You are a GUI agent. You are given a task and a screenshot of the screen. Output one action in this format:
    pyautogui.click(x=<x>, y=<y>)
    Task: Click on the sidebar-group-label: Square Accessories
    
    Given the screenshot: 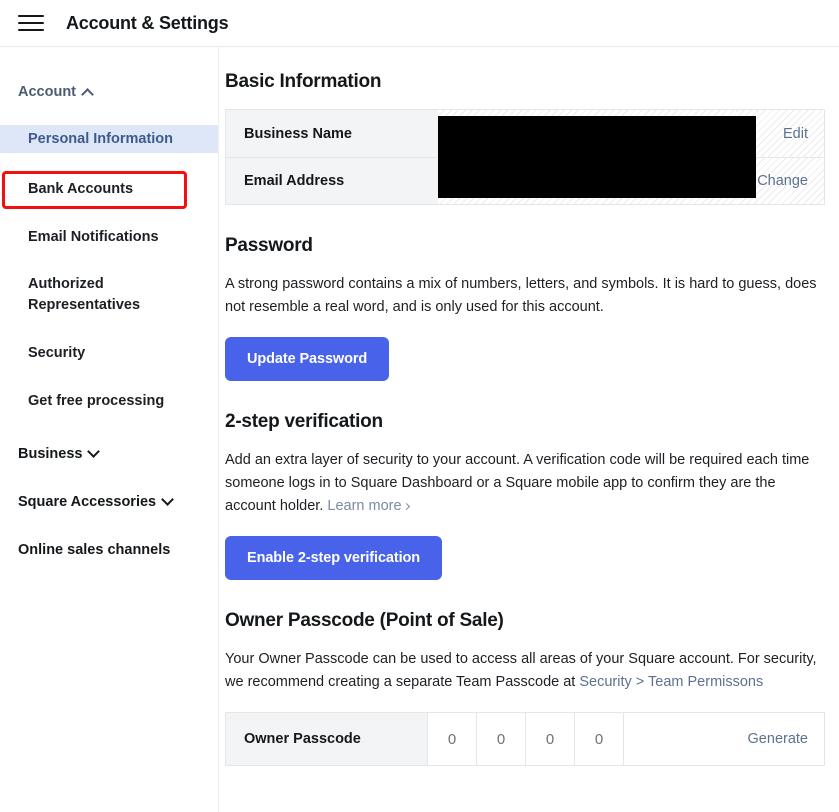 What is the action you would take?
    pyautogui.click(x=87, y=502)
    